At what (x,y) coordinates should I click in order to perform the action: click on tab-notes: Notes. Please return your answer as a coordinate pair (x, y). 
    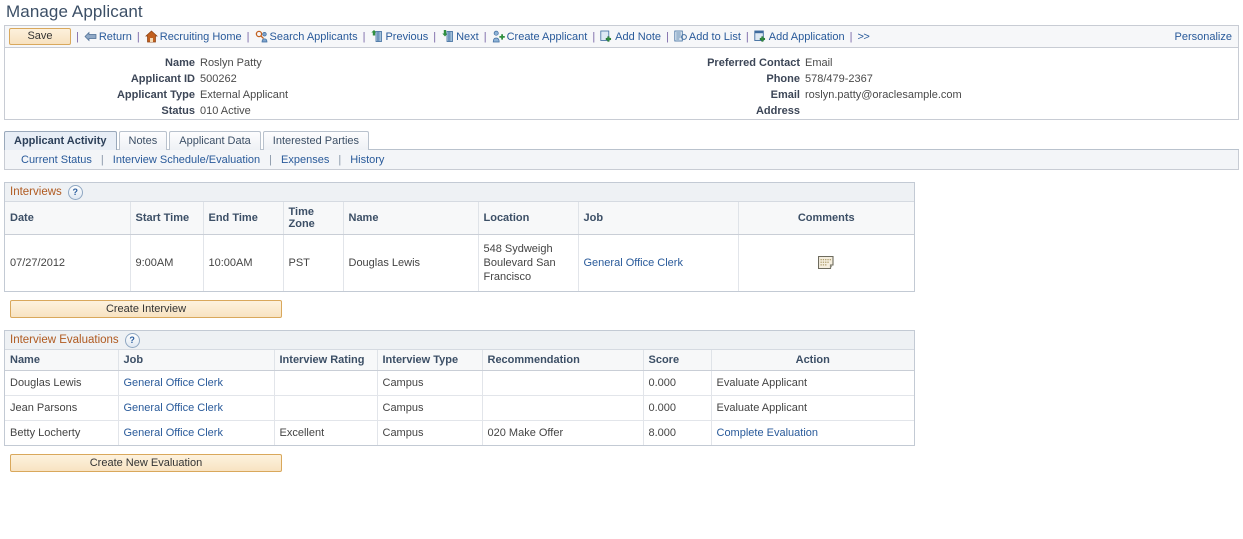
    Looking at the image, I should click on (143, 140).